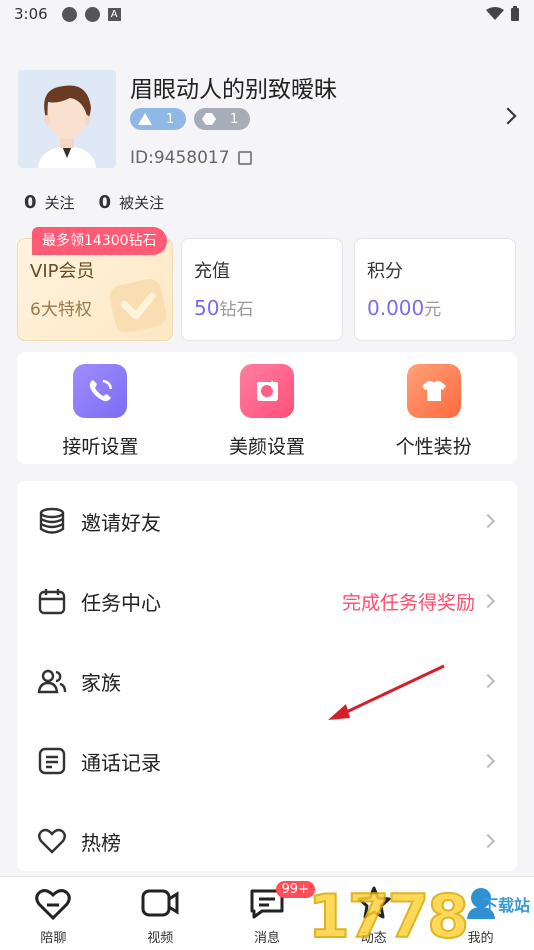  I want to click on tab-label: 消息, so click(266, 938).